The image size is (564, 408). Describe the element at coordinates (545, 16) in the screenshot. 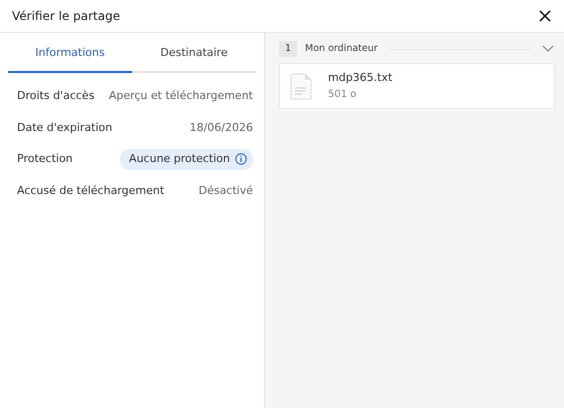

I see `close-icon` at that location.